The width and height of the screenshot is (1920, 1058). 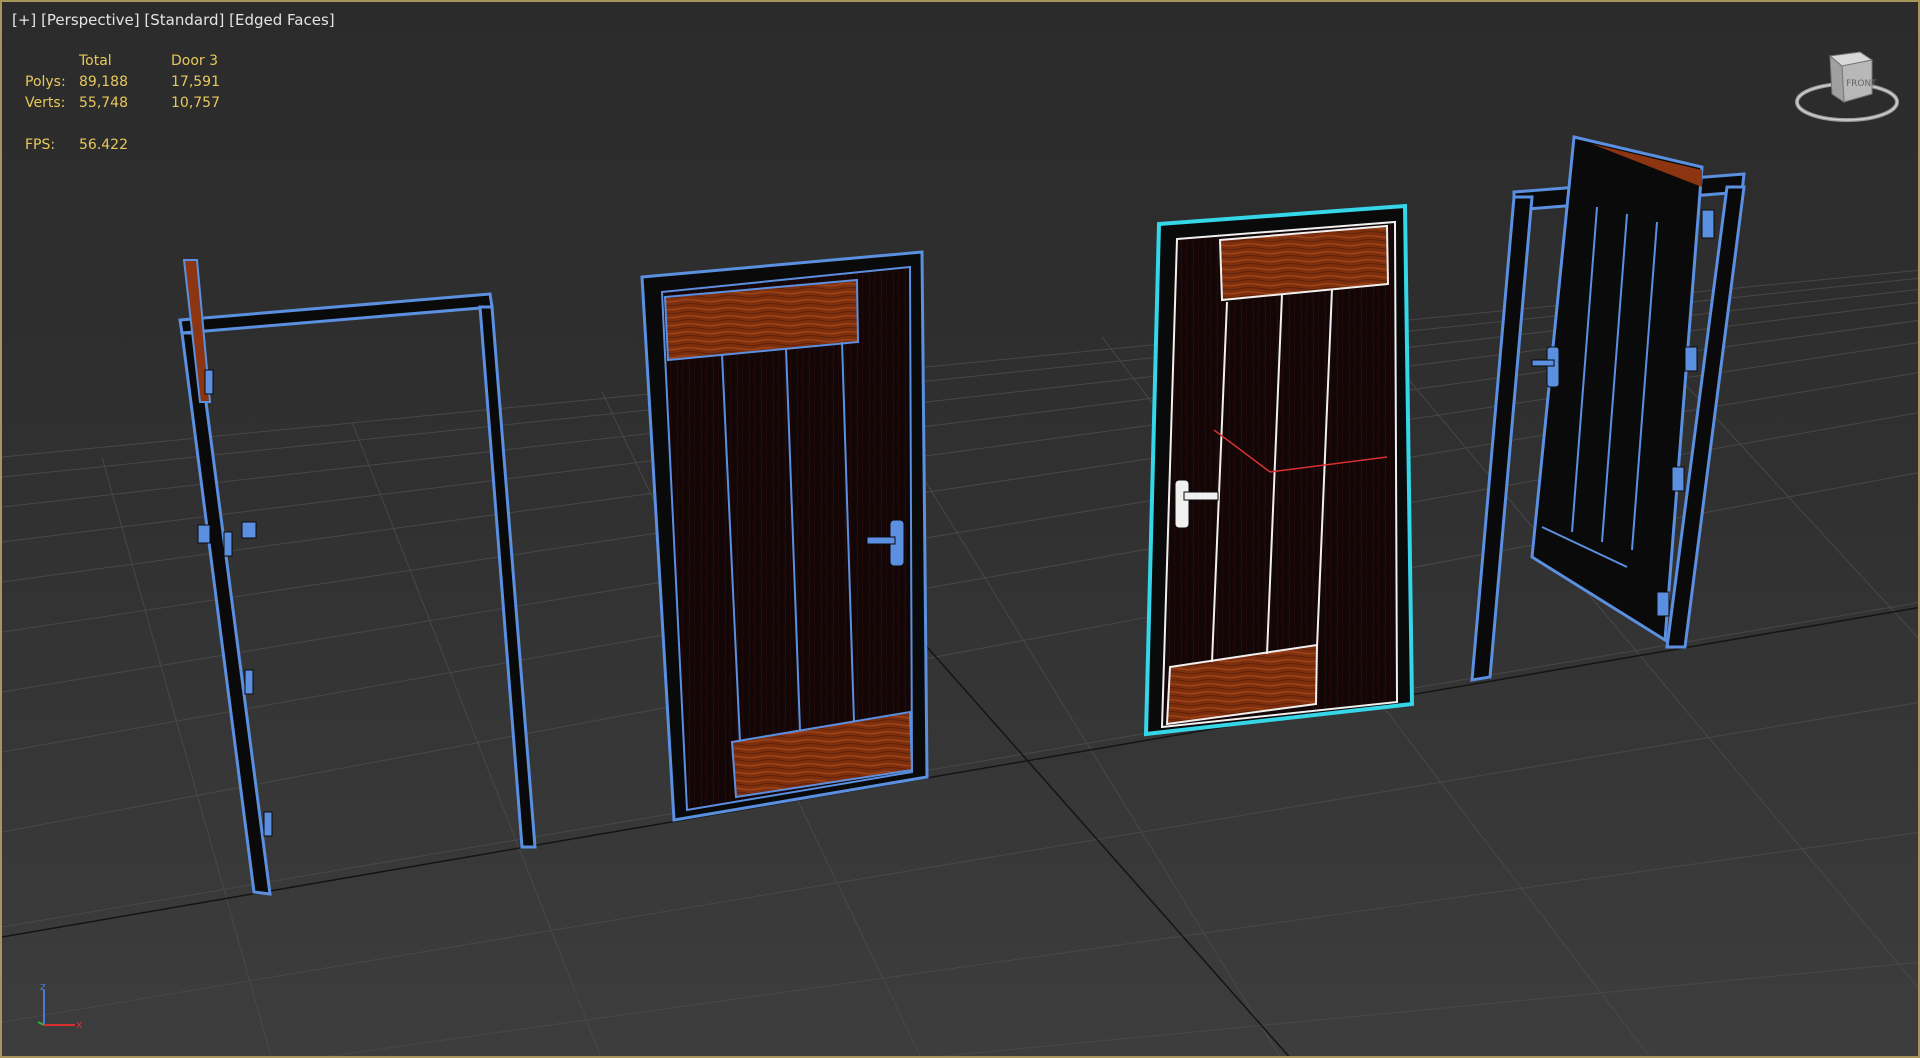 I want to click on door-3-selected, so click(x=1279, y=470).